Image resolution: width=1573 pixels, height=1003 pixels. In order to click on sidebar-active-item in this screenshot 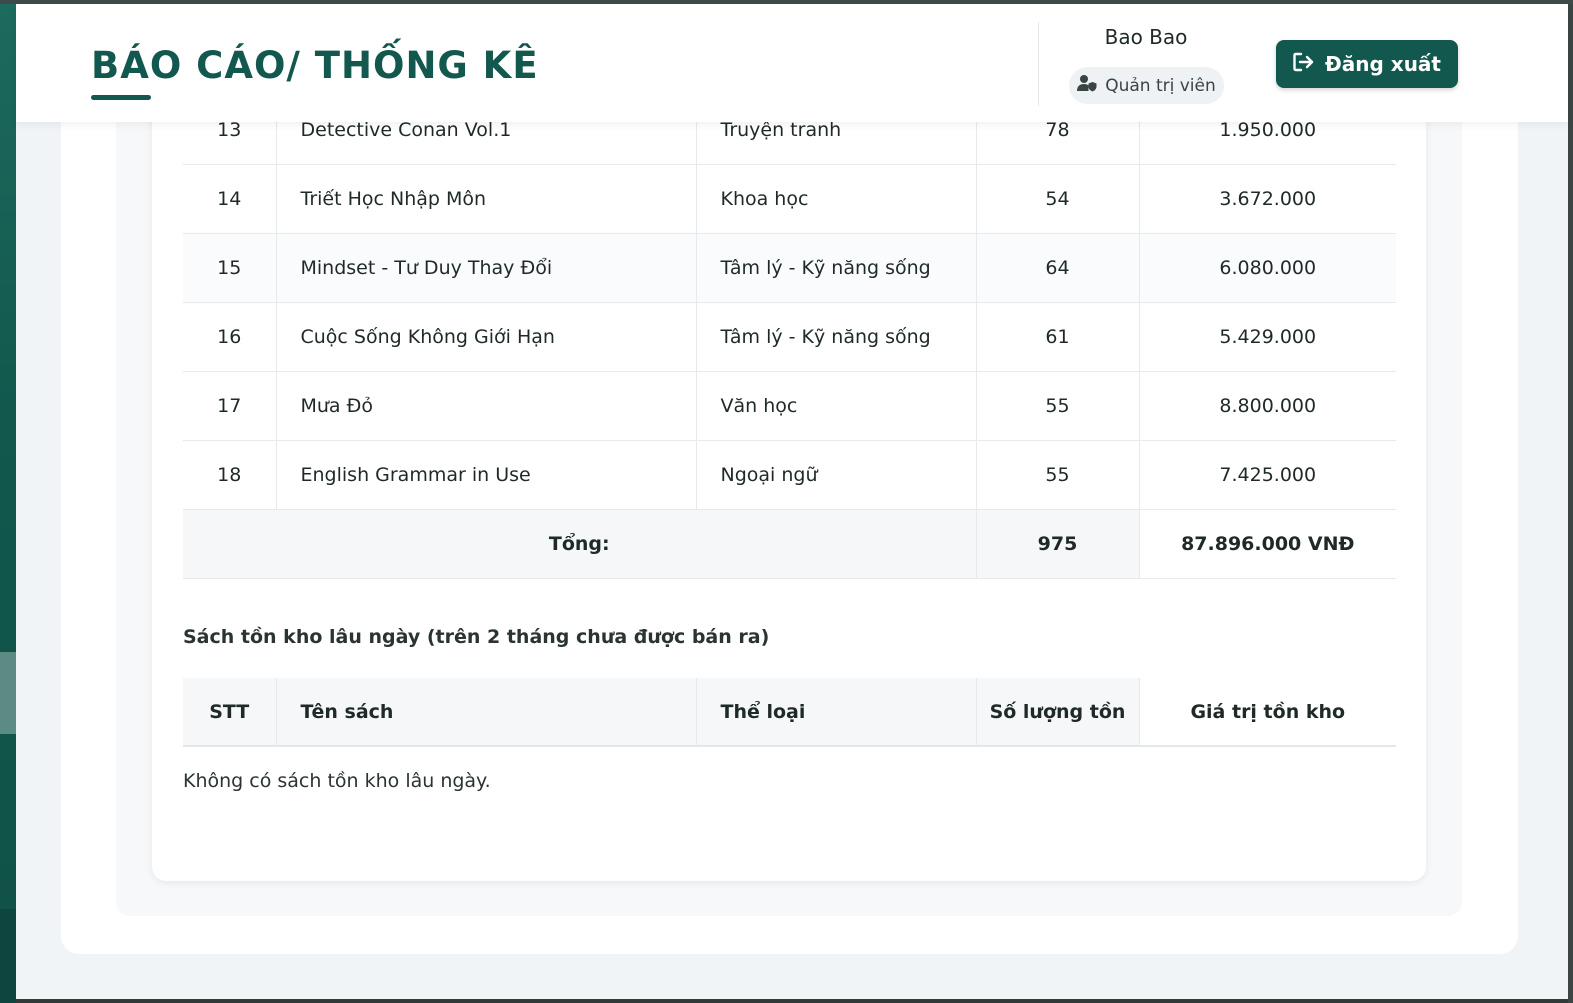, I will do `click(8, 693)`.